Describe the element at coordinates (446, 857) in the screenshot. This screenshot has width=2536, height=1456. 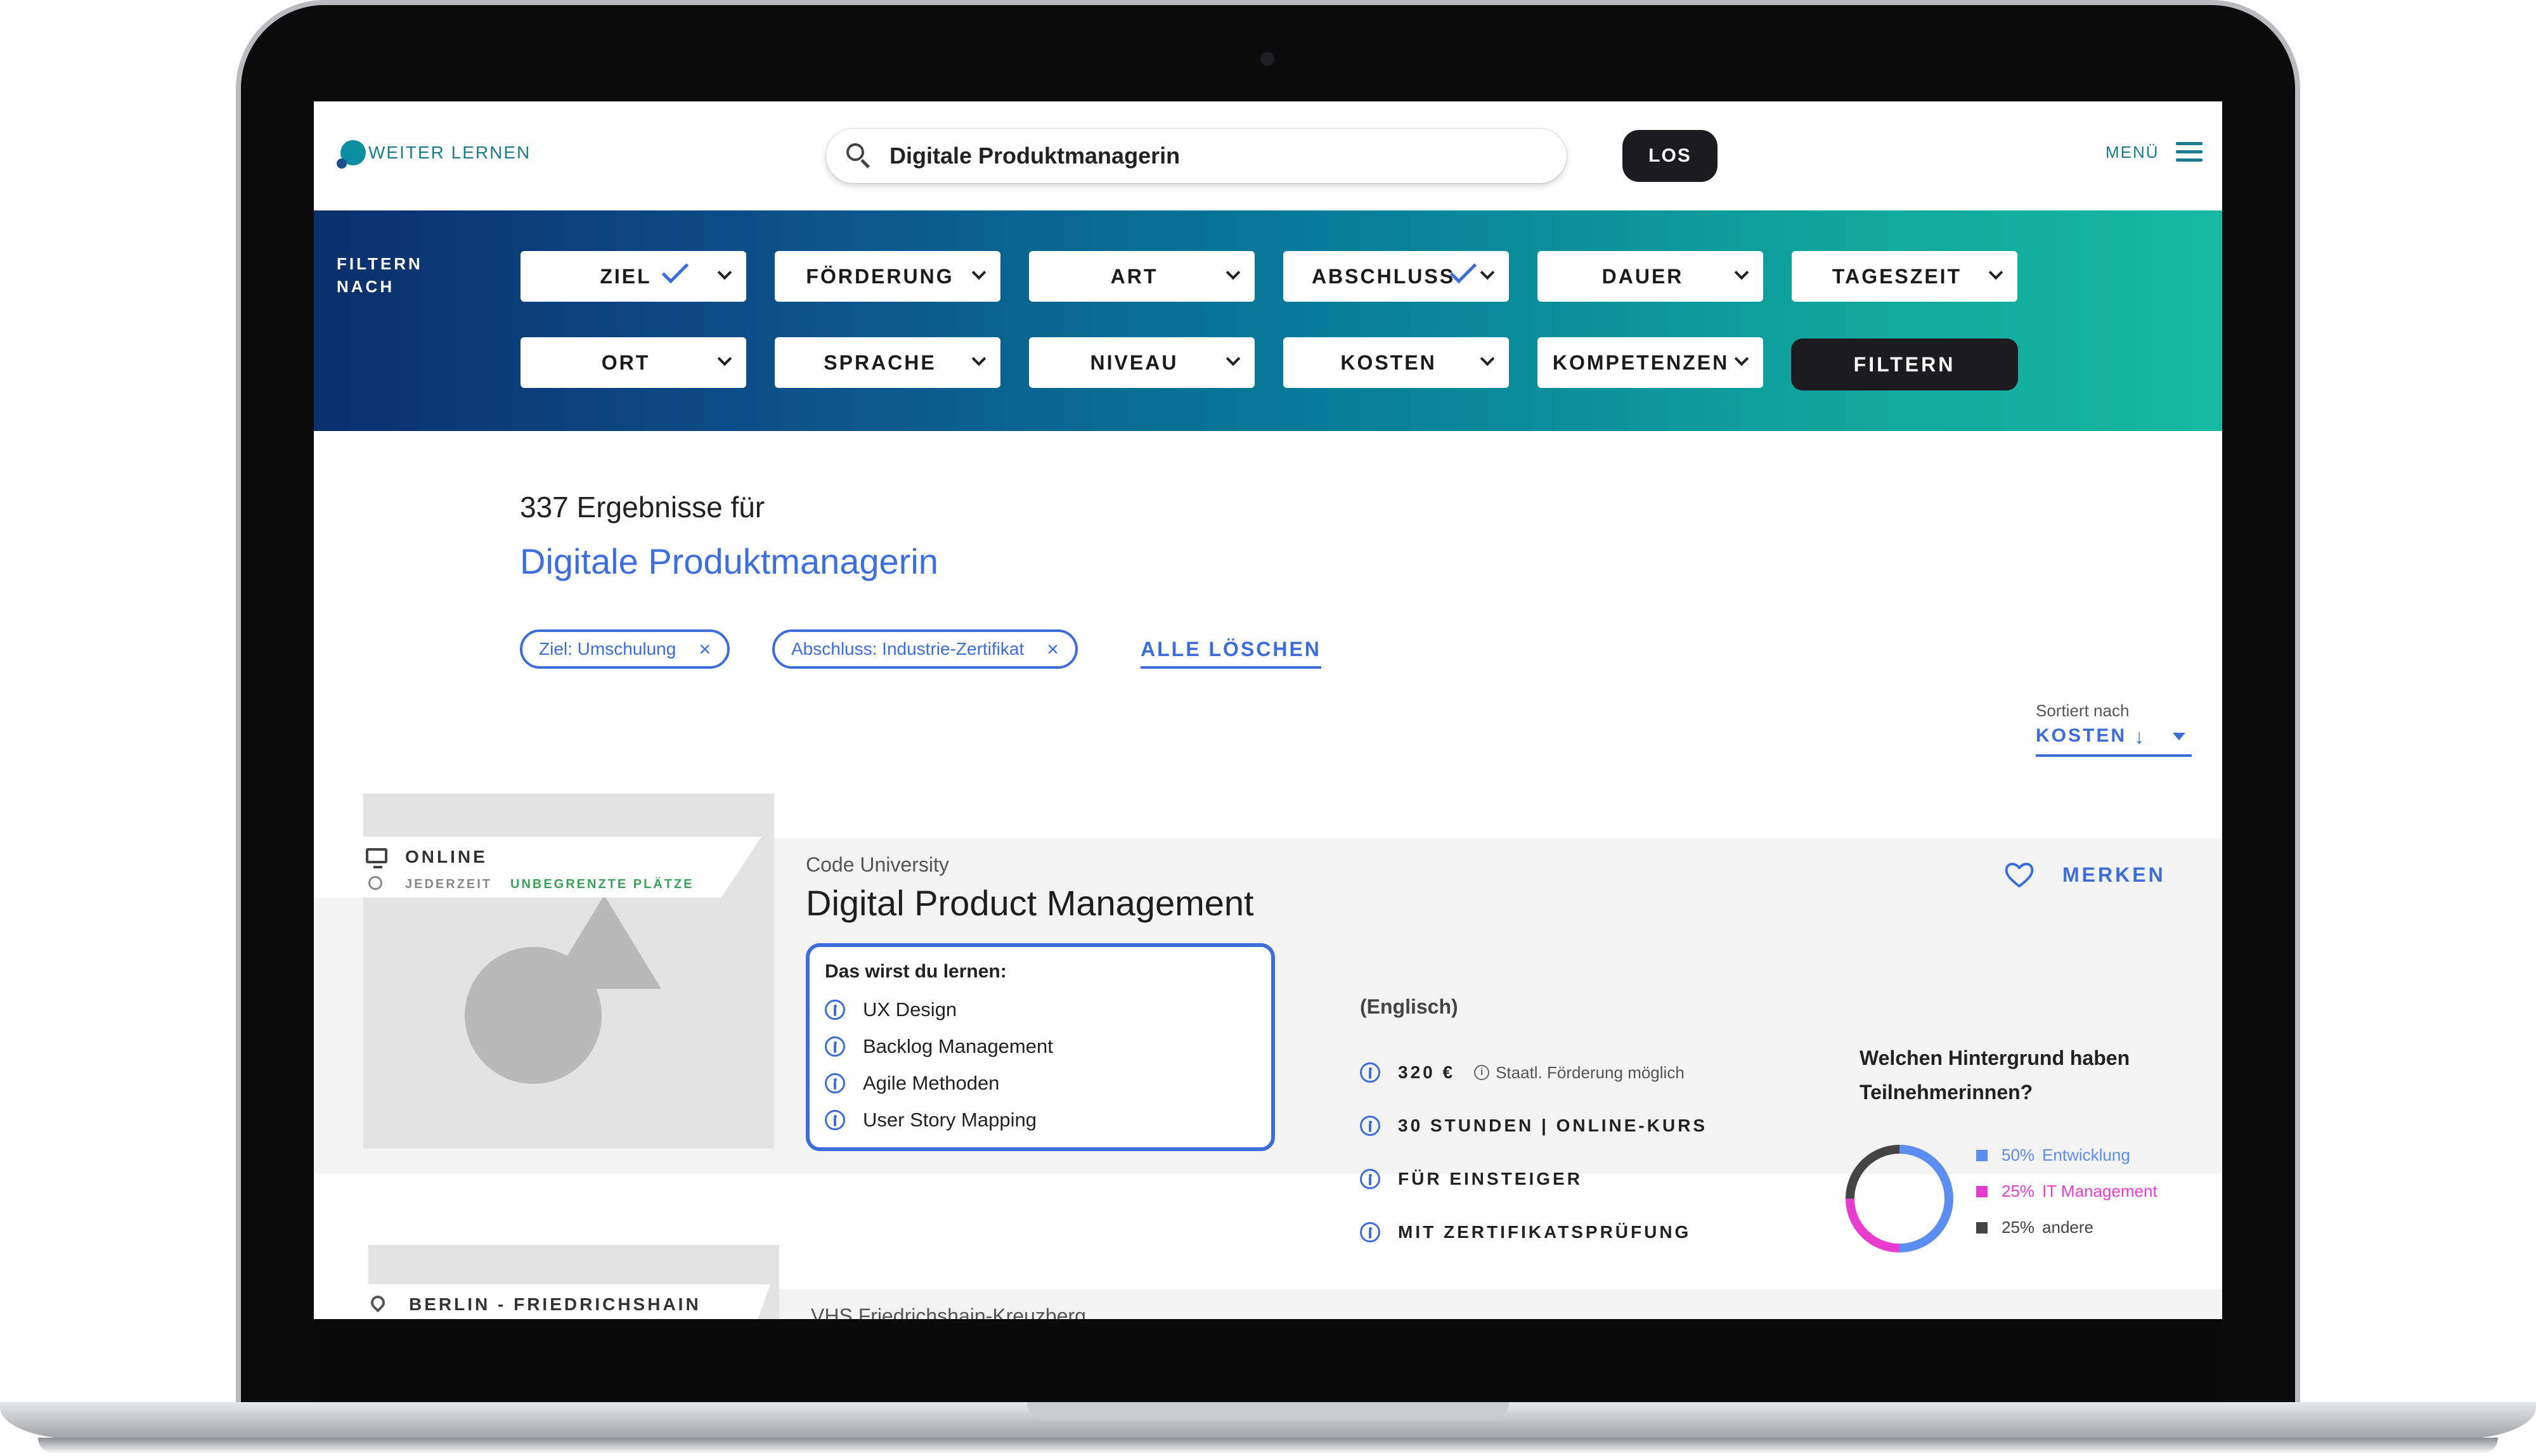
I see `badge-title: ONLINE` at that location.